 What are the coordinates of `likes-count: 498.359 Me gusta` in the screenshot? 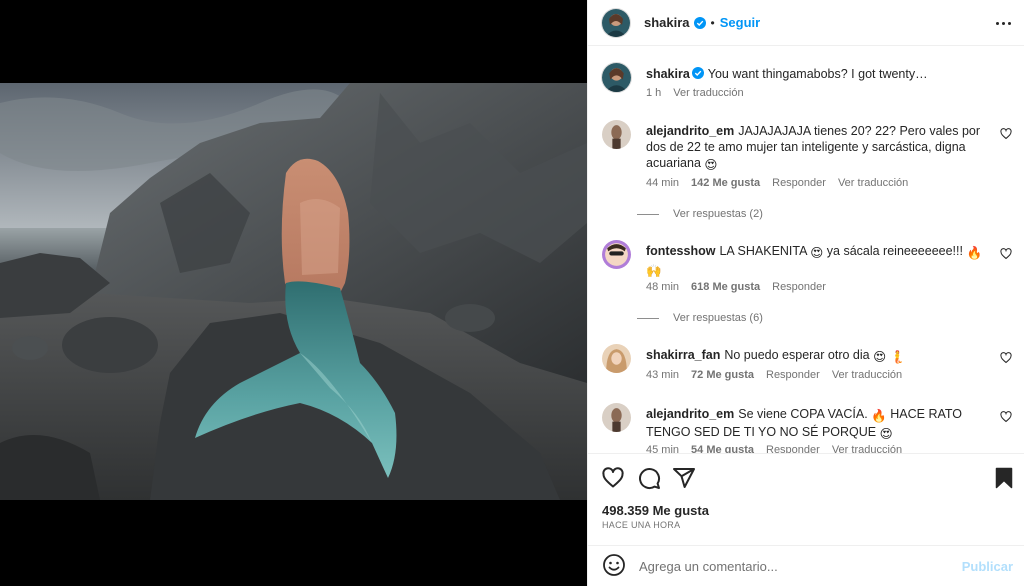 It's located at (655, 510).